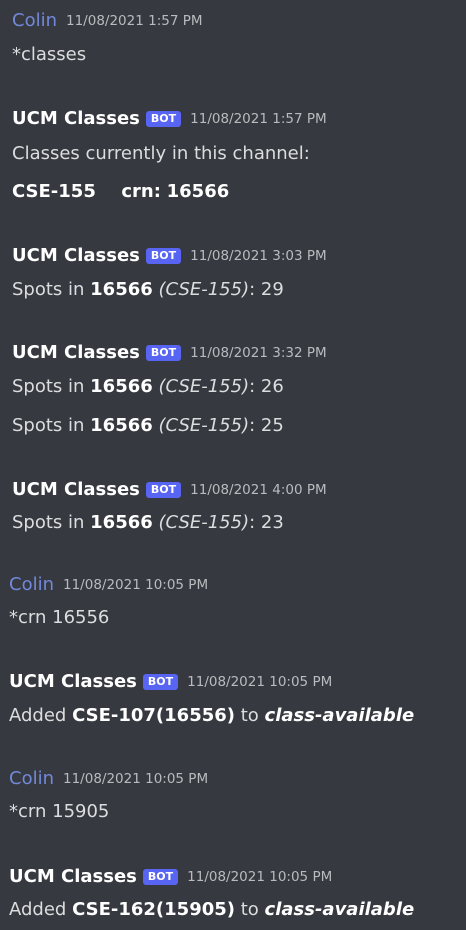  What do you see at coordinates (120, 192) in the screenshot?
I see `message-content-class-entry: CSE-155 crn: 16566` at bounding box center [120, 192].